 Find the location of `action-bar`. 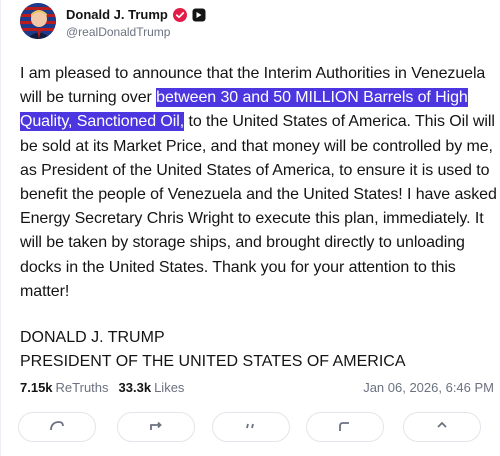

action-bar is located at coordinates (258, 433).